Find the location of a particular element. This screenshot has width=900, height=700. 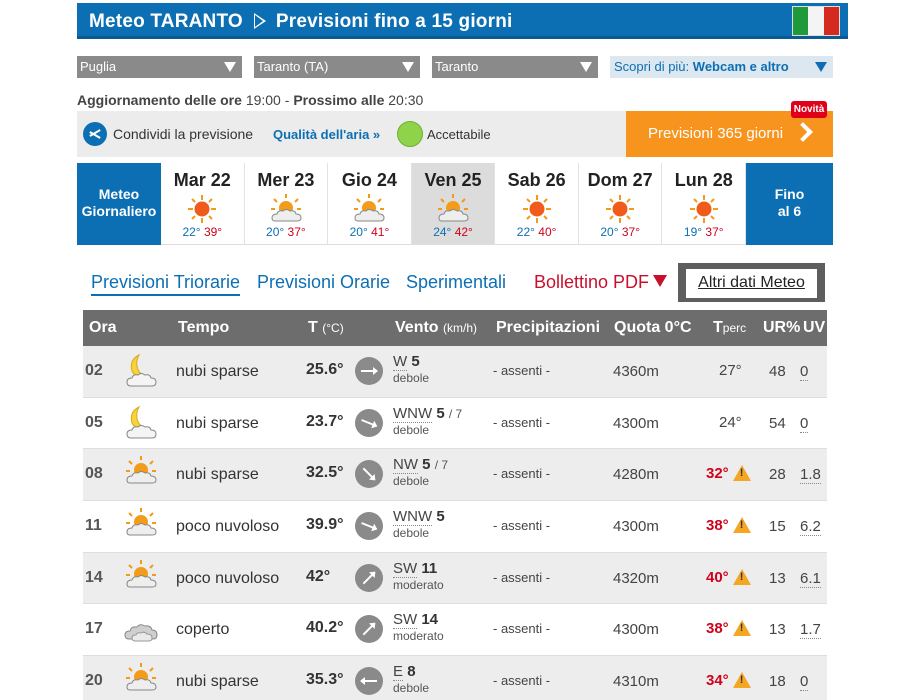

next-update-time: 20:30 is located at coordinates (406, 100).